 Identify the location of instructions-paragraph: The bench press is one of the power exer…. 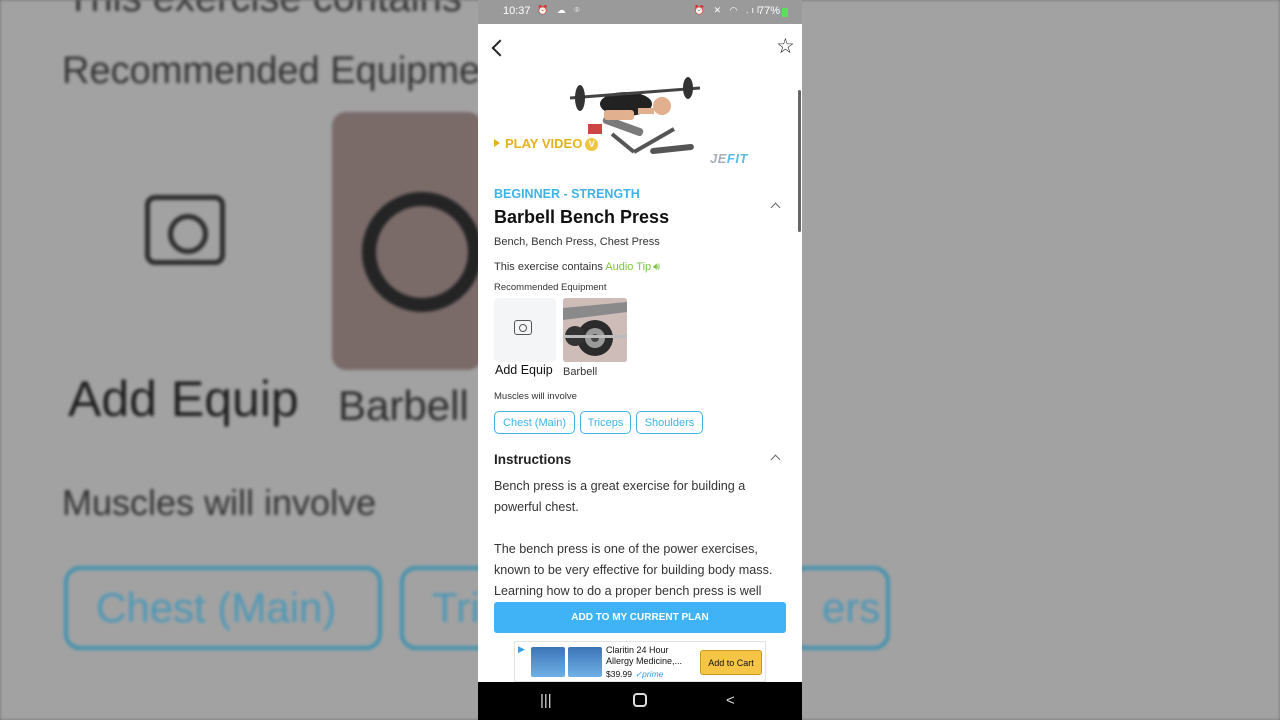
(633, 570).